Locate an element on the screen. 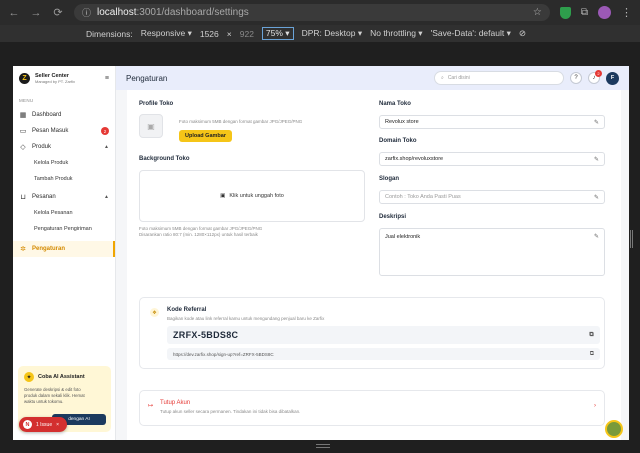  profile-image-placeholder: ▣ is located at coordinates (151, 126).